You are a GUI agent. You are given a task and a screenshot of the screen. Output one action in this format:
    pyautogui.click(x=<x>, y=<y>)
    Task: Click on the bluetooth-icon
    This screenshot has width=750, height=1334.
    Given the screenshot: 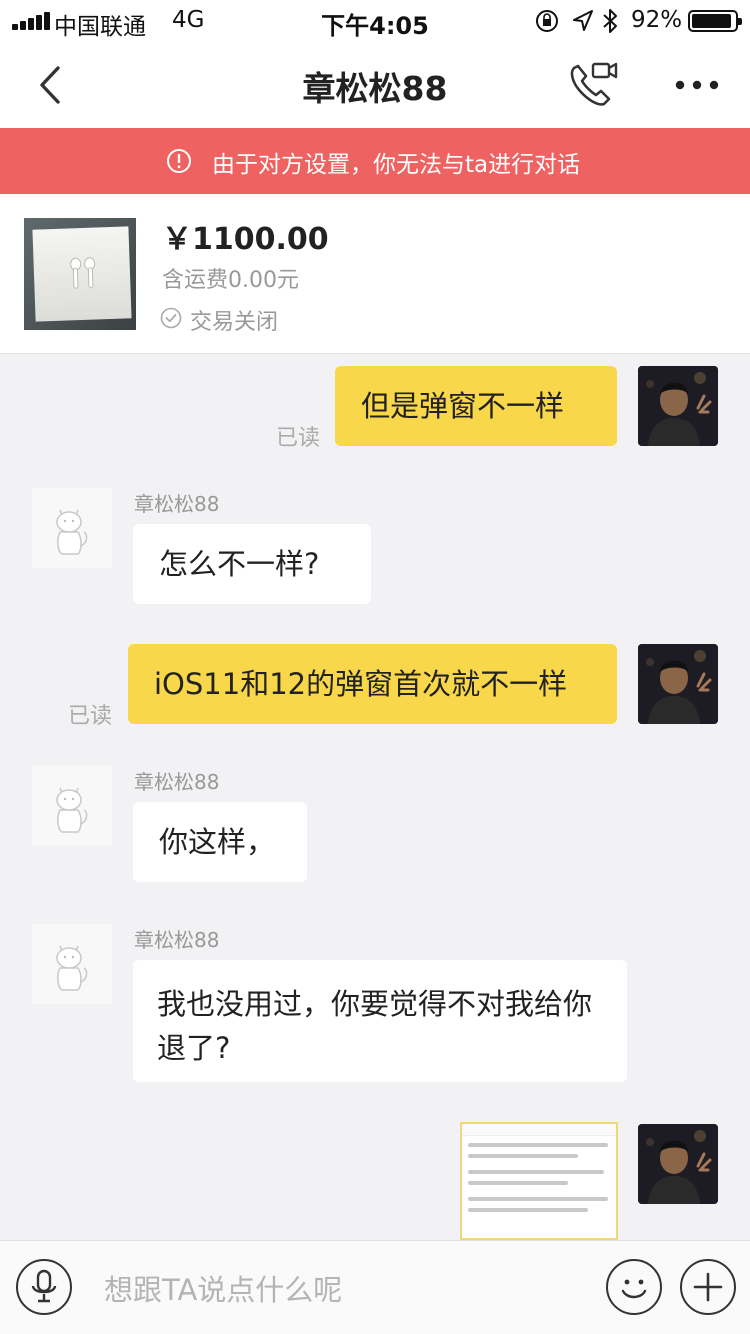 What is the action you would take?
    pyautogui.click(x=610, y=21)
    